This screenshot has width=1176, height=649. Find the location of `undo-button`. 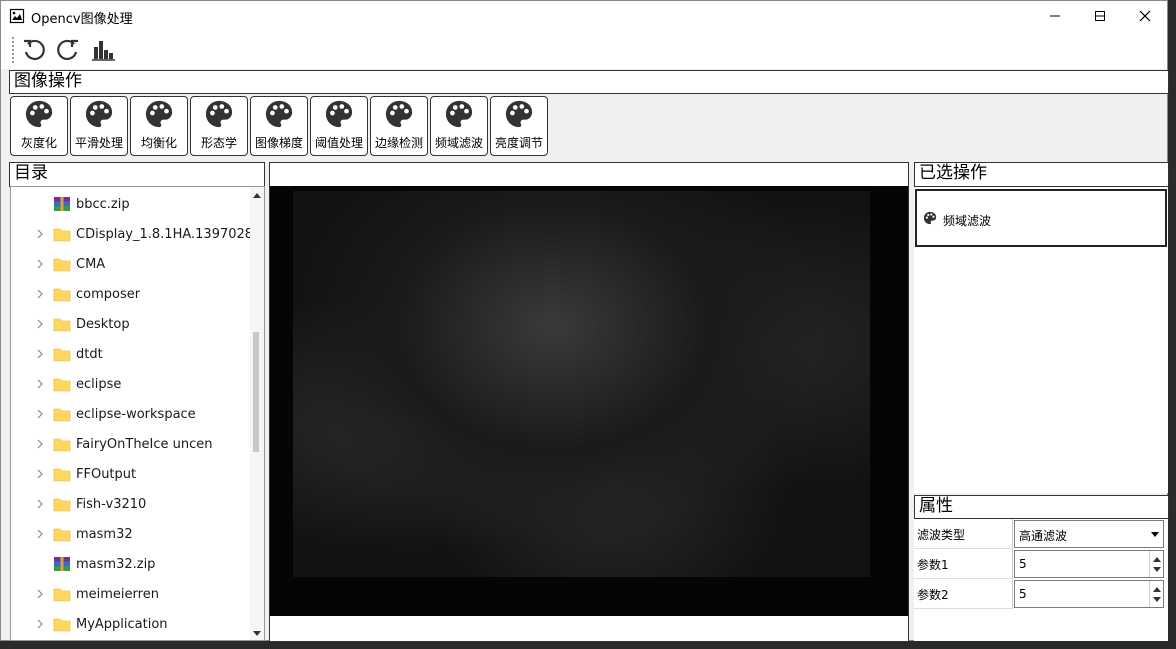

undo-button is located at coordinates (34, 50).